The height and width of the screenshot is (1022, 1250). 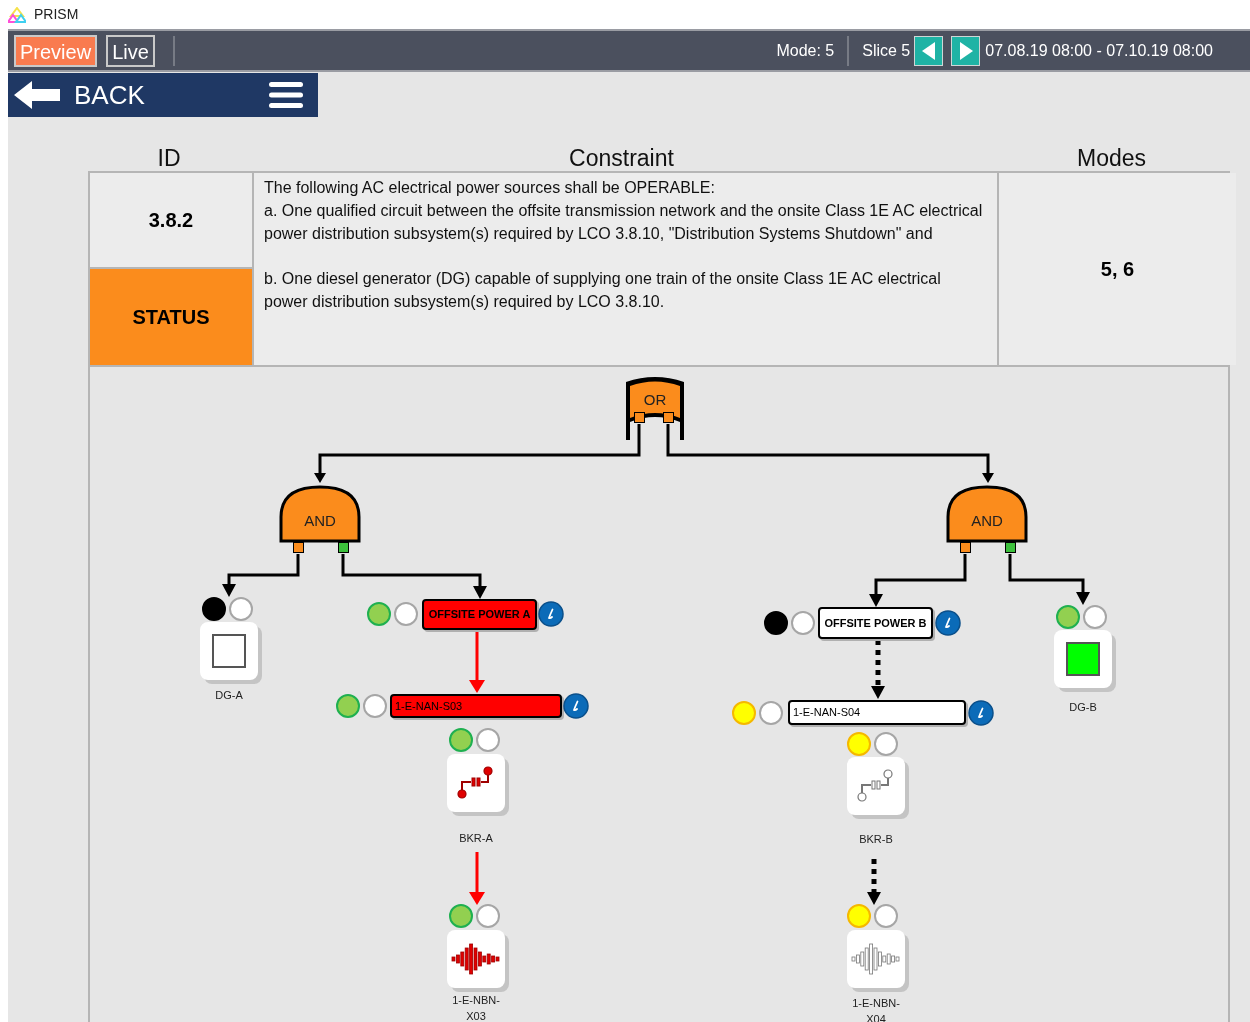 I want to click on column-header: ID, so click(x=169, y=158).